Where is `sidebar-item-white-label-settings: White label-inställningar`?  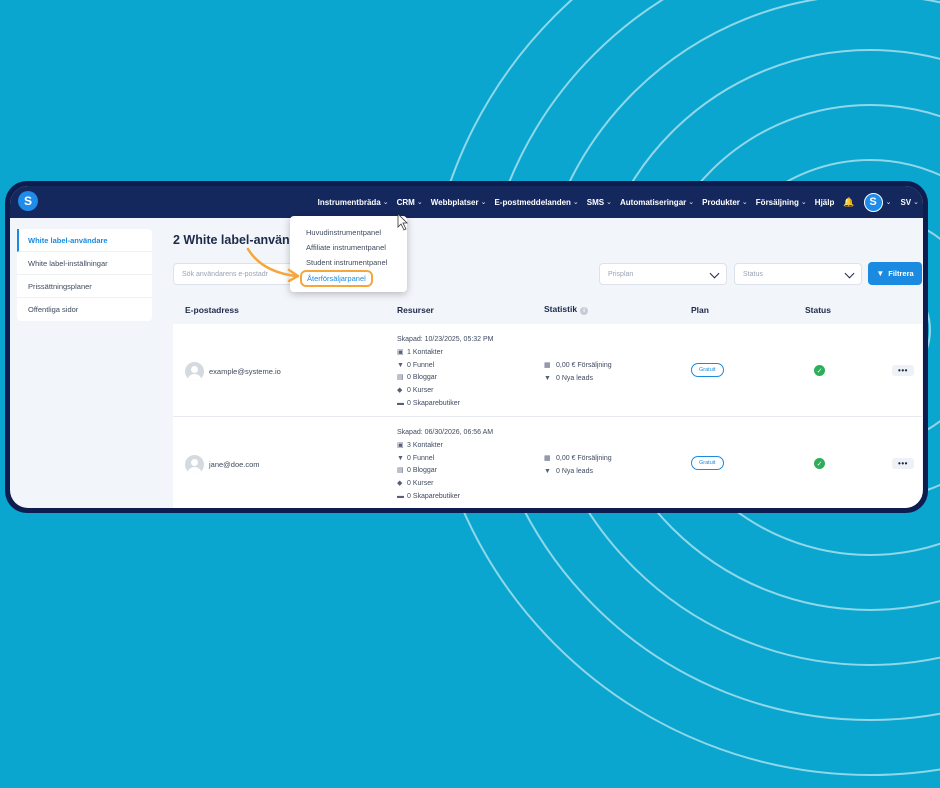
sidebar-item-white-label-settings: White label-inställningar is located at coordinates (84, 263).